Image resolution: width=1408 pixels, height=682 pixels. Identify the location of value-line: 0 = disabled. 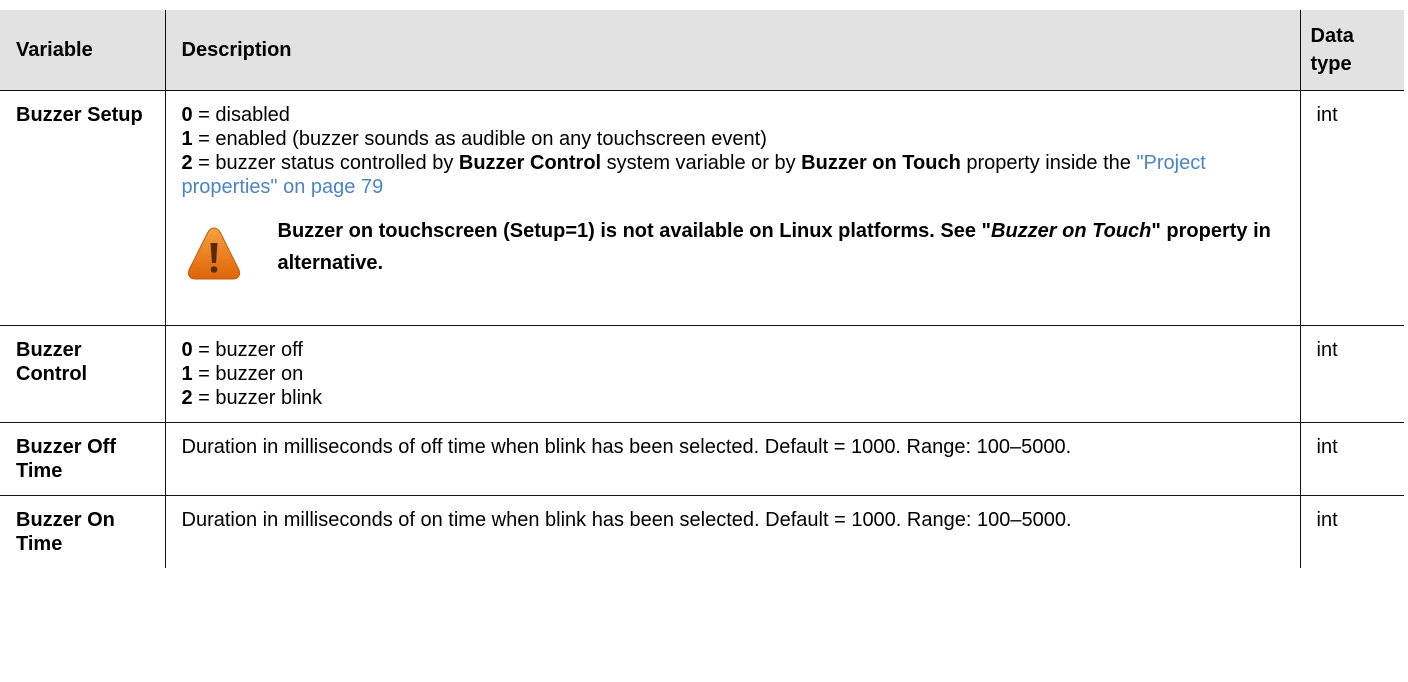
(733, 115).